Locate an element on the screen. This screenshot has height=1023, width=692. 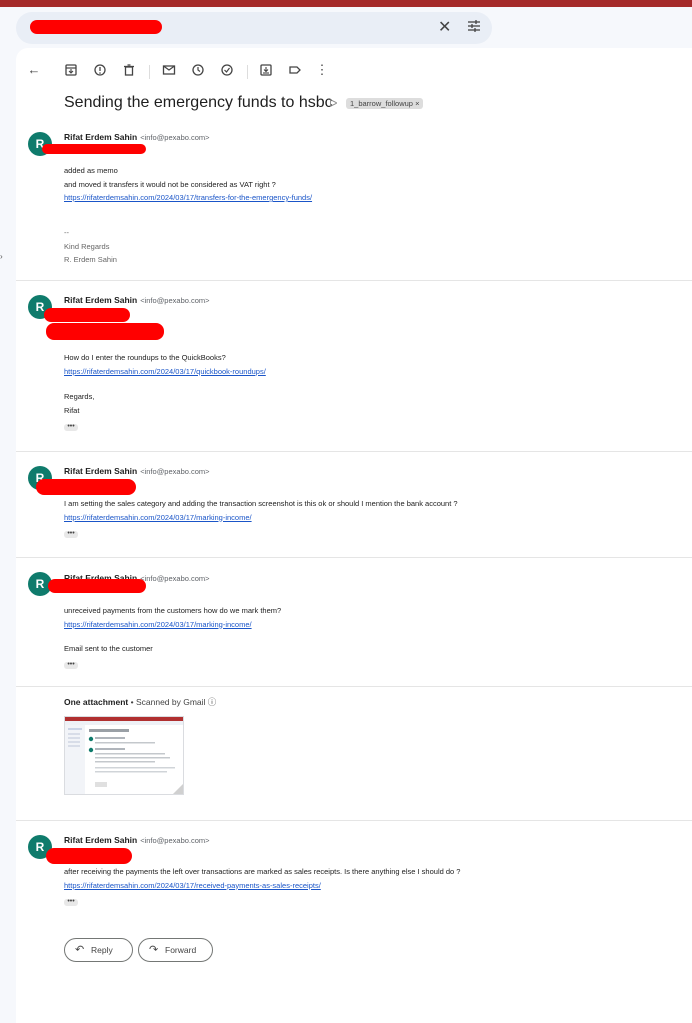
thread-subject: Sending the emergency funds to hsbc is located at coordinates (198, 102).